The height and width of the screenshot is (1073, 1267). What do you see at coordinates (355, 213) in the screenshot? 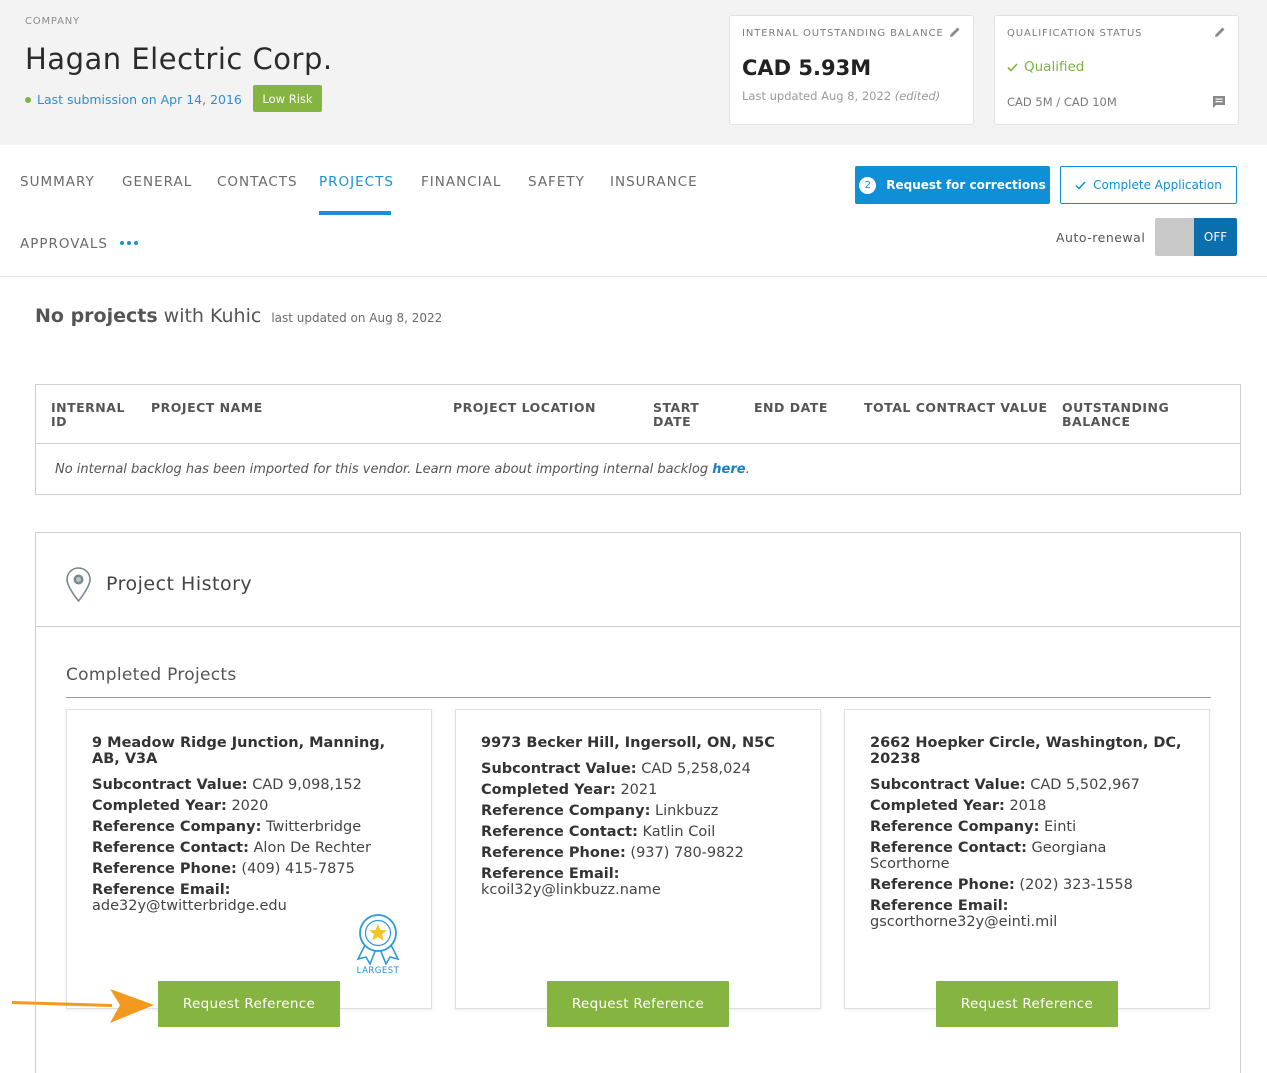
I see `active-tab-indicator` at bounding box center [355, 213].